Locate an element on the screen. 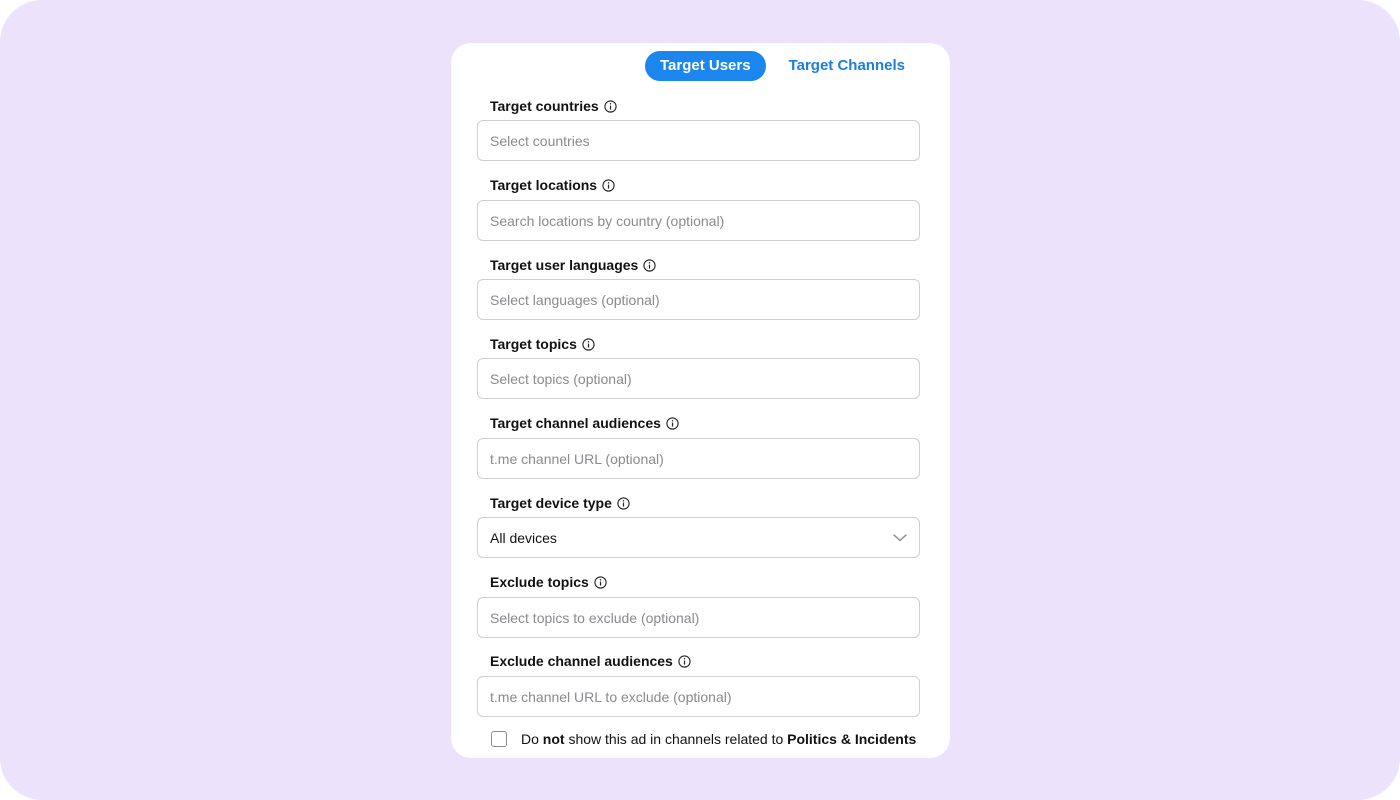 The width and height of the screenshot is (1400, 800). target-topics-input is located at coordinates (698, 378).